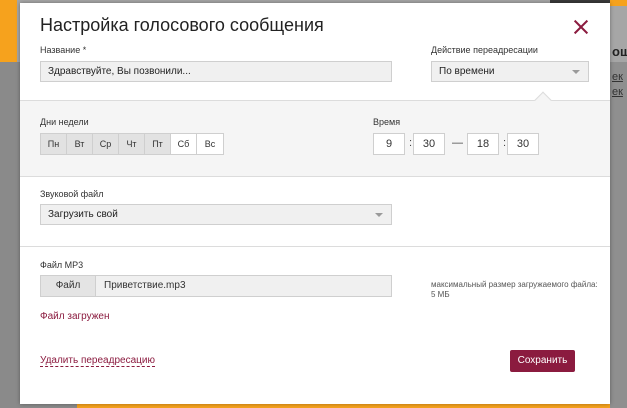 The image size is (627, 408). What do you see at coordinates (389, 144) in the screenshot?
I see `time-from-hours: 9` at bounding box center [389, 144].